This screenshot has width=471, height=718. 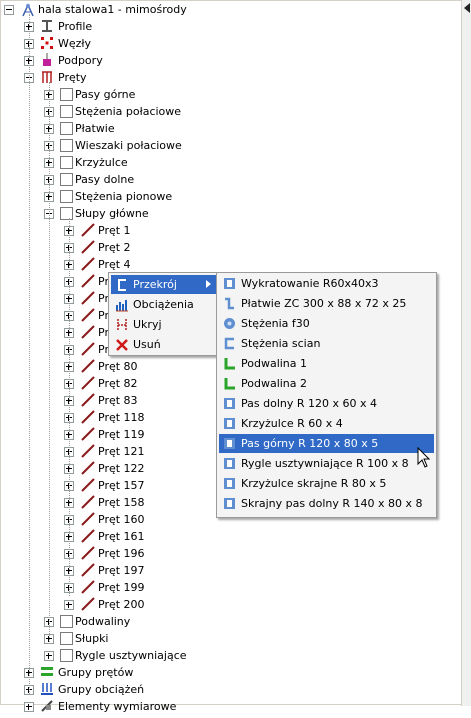 I want to click on menu-item-label: Pas dolny R 120 x 60 x 4, so click(x=309, y=403).